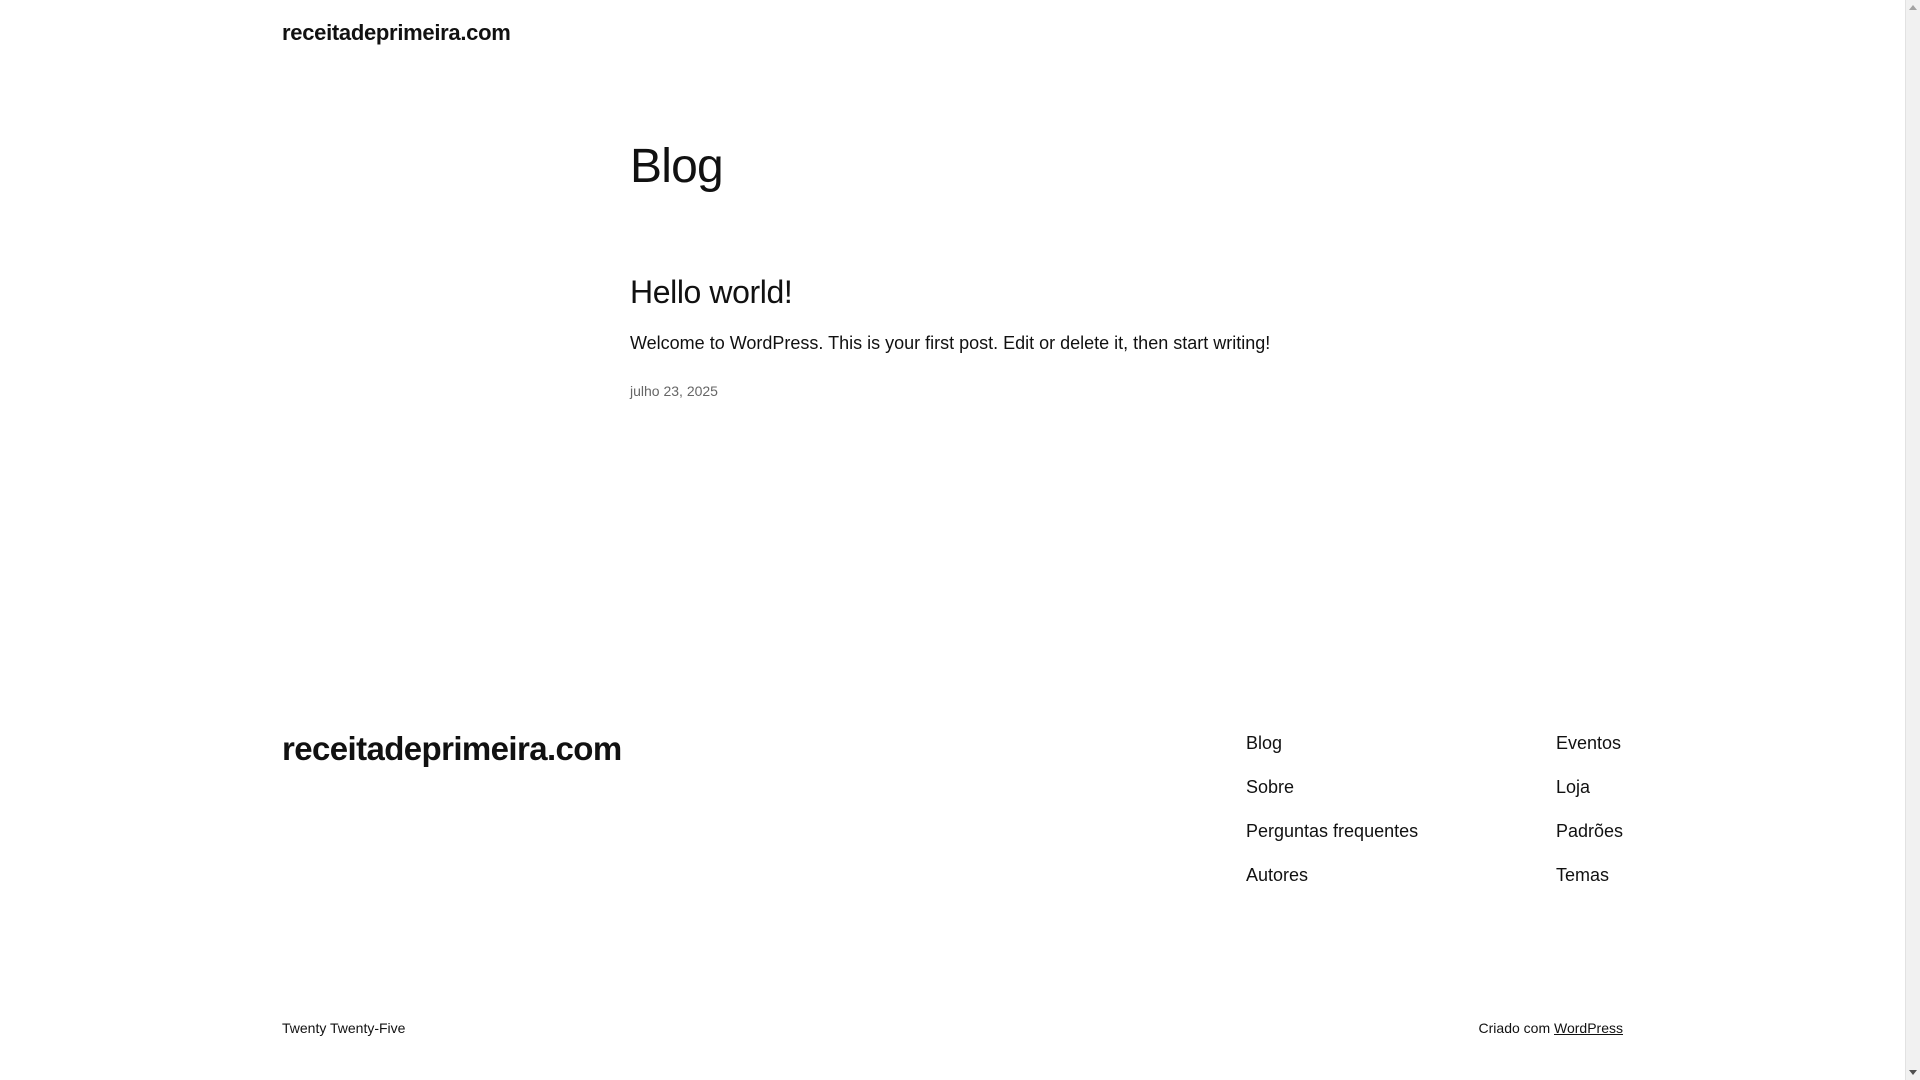 The image size is (1920, 1080). I want to click on vertical-scrollbar, so click(1912, 540).